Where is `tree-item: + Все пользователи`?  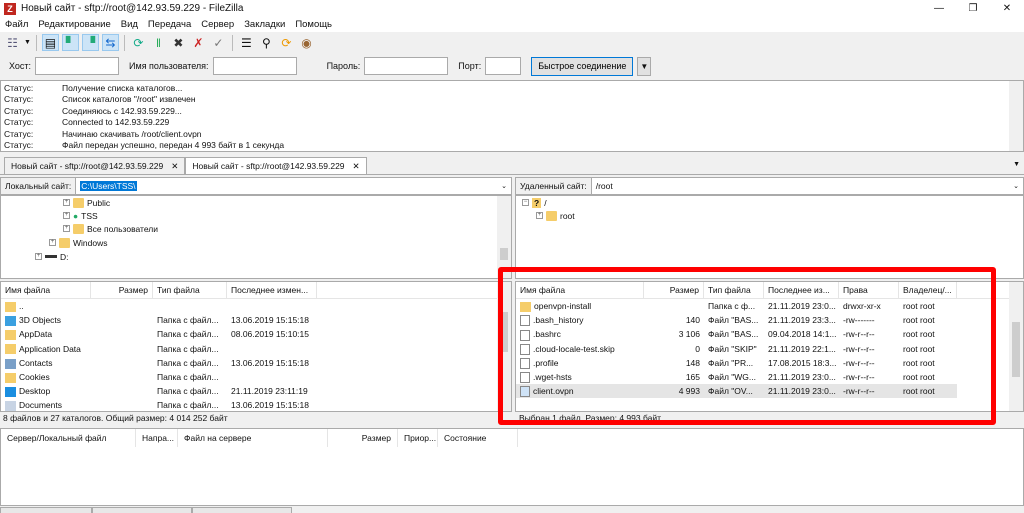 tree-item: + Все пользователи is located at coordinates (110, 228).